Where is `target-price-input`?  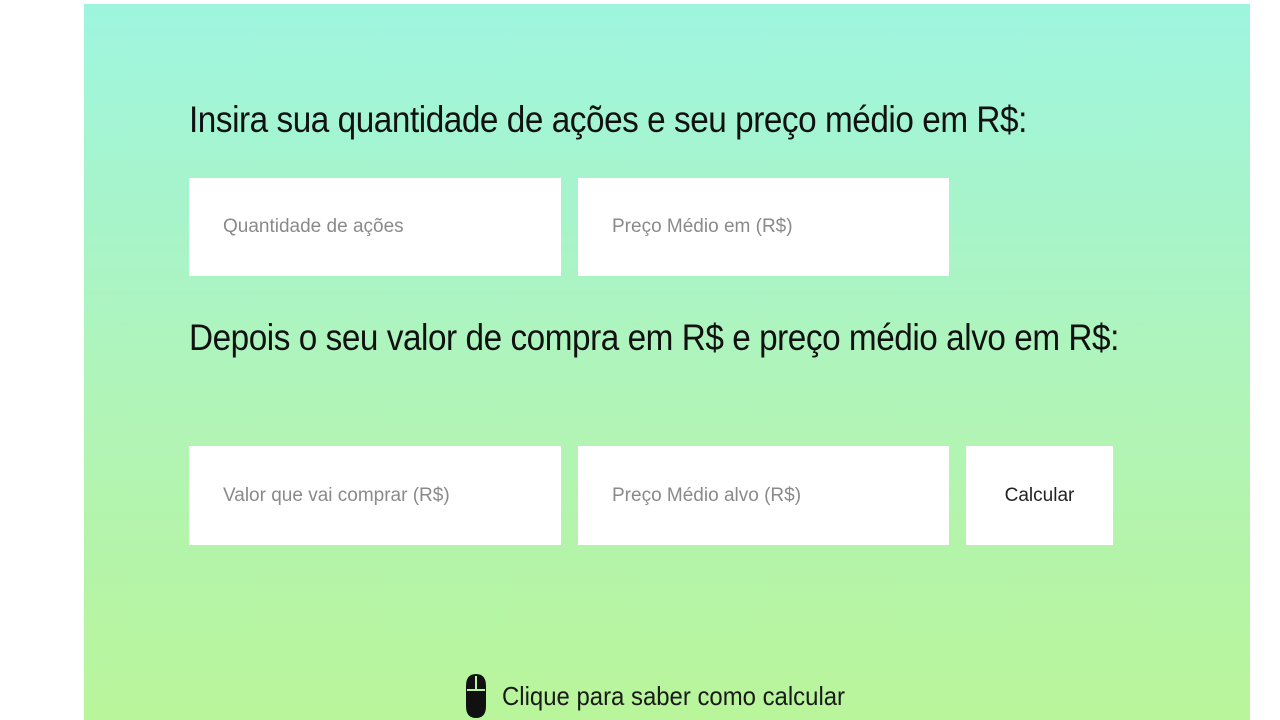
target-price-input is located at coordinates (763, 495).